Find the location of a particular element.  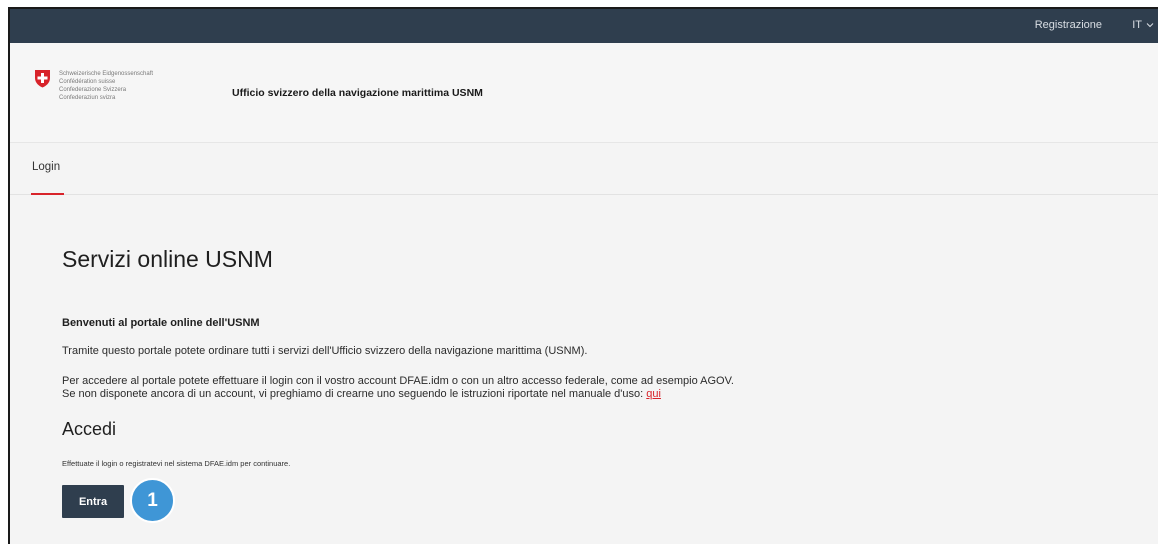

top-bar: Registrazione IT is located at coordinates (584, 26).